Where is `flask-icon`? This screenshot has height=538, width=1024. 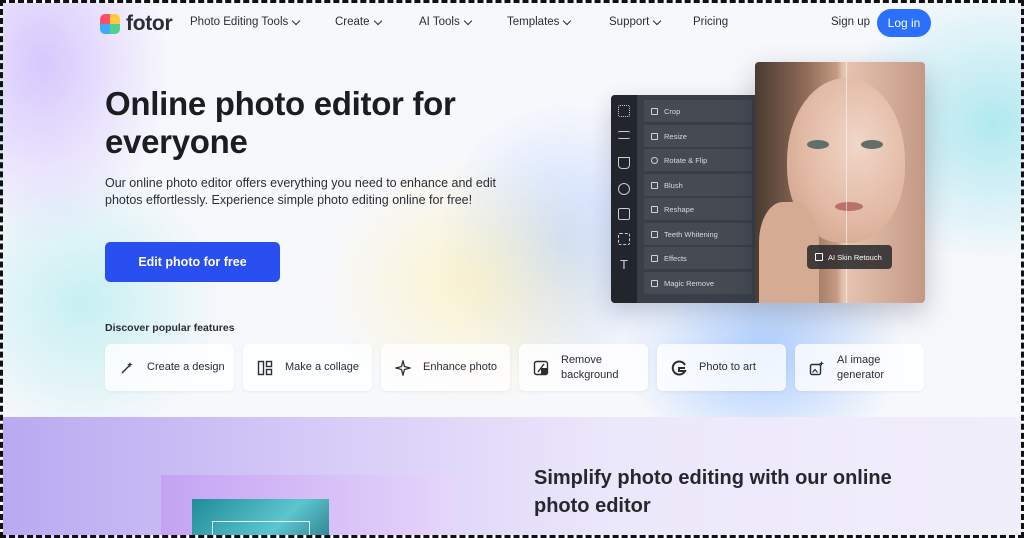 flask-icon is located at coordinates (624, 163).